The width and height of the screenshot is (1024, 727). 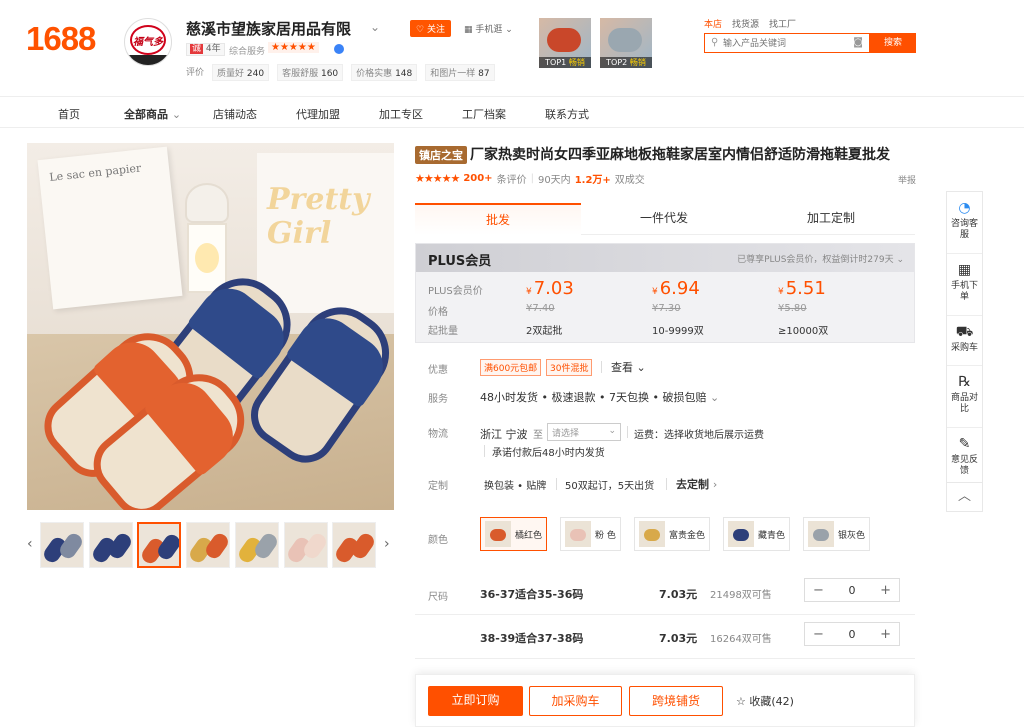 I want to click on shop-metrics: 评价 质量好 240 客服舒服 160 价格实惠 148 和图片一样 87, so click(x=340, y=72).